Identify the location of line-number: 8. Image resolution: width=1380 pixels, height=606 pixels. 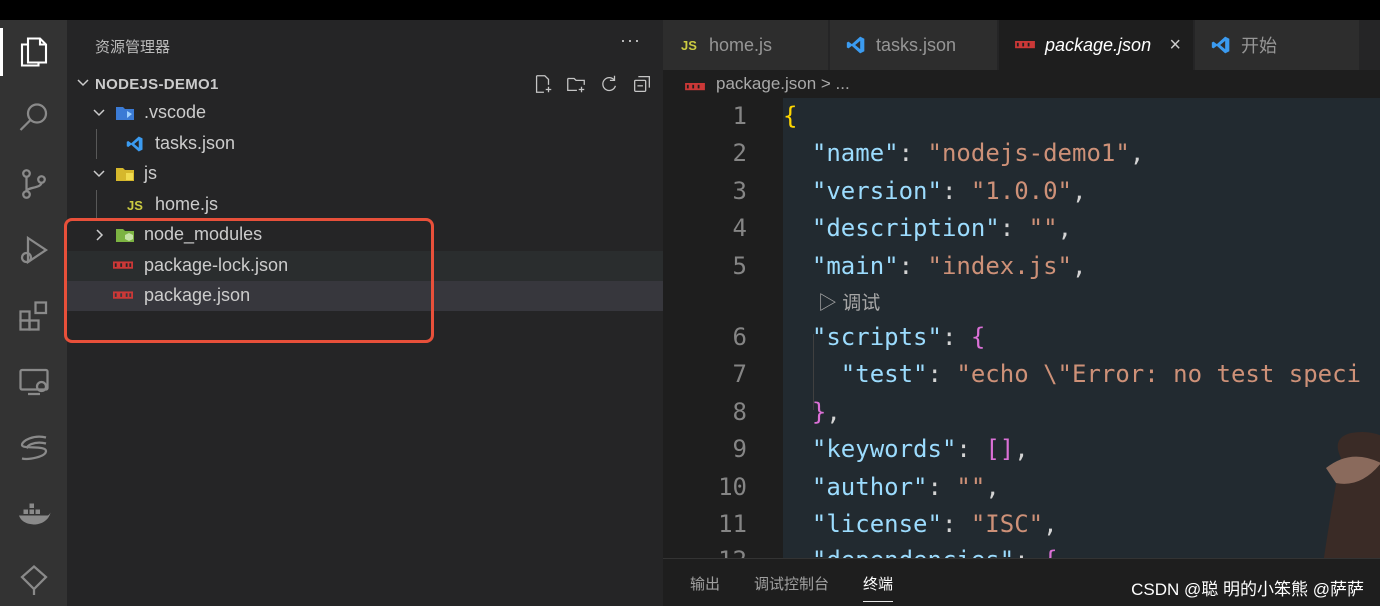
(739, 412).